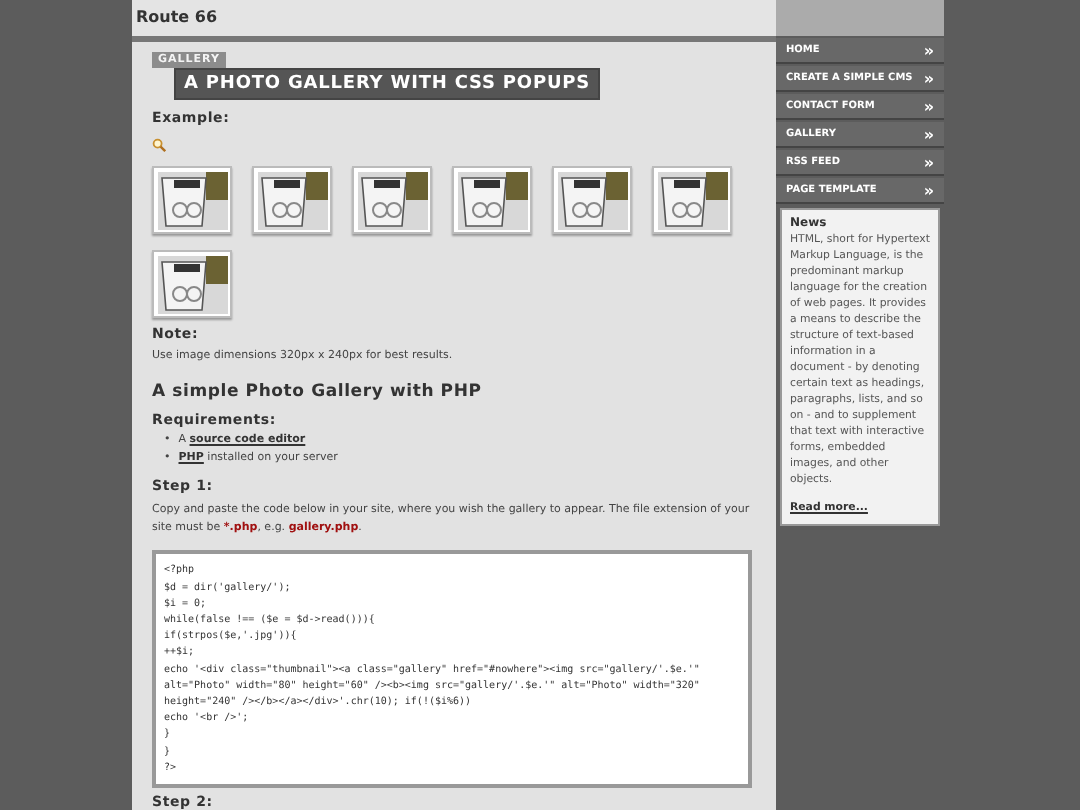  Describe the element at coordinates (317, 392) in the screenshot. I see `section-heading: A simple Photo Gallery with PHP` at that location.